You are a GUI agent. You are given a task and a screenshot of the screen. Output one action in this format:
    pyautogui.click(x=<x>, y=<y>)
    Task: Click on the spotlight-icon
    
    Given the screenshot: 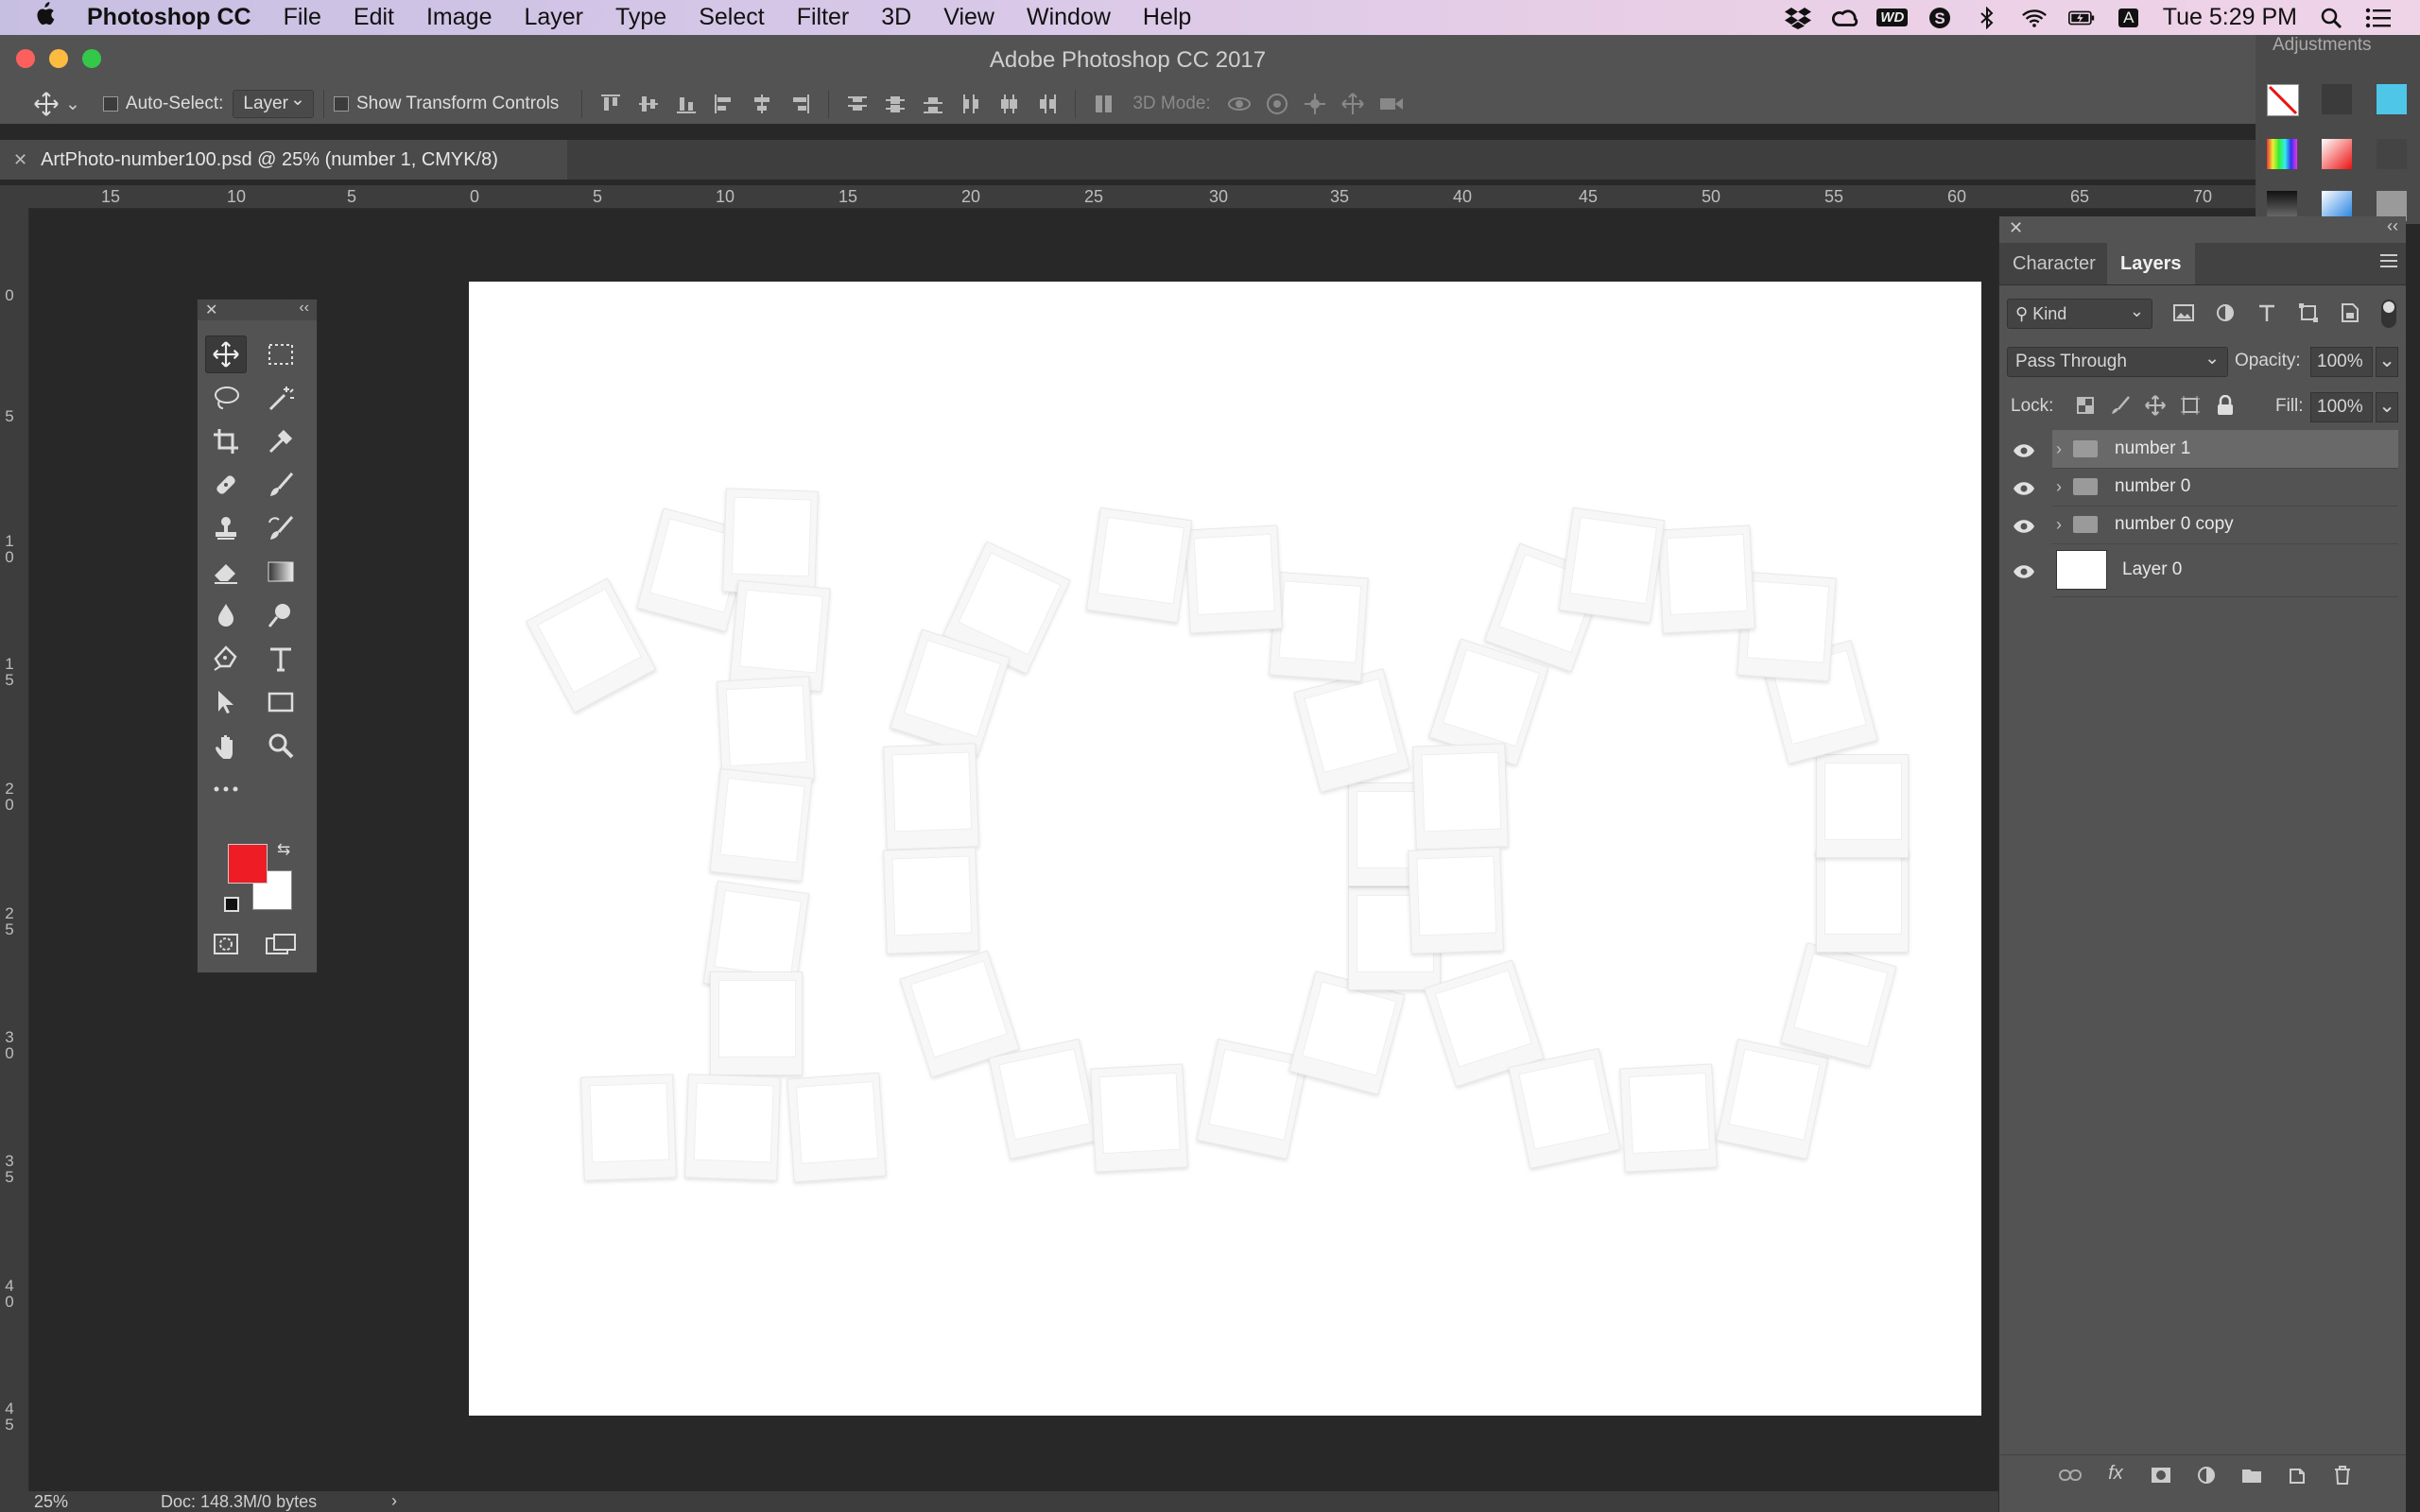 What is the action you would take?
    pyautogui.click(x=2331, y=18)
    